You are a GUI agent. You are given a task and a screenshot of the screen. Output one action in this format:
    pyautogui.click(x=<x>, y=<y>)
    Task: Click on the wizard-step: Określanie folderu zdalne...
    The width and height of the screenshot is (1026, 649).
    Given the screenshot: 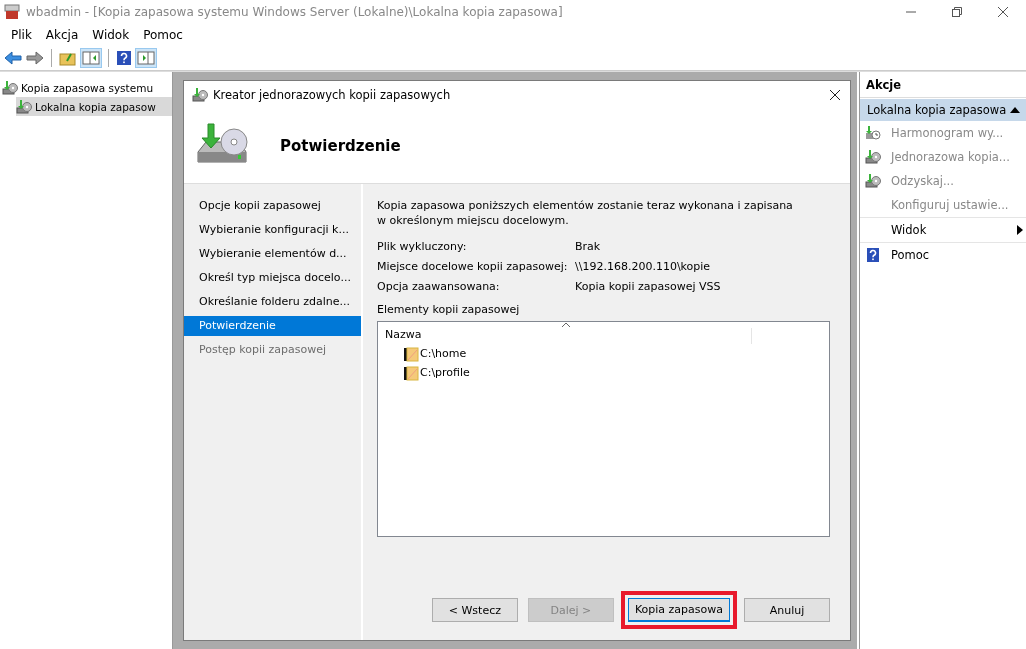 What is the action you would take?
    pyautogui.click(x=272, y=302)
    